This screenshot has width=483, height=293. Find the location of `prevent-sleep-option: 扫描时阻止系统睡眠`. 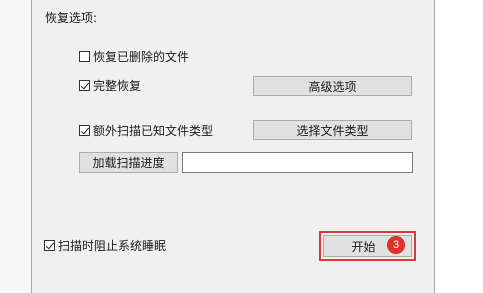

prevent-sleep-option: 扫描时阻止系统睡眠 is located at coordinates (105, 245).